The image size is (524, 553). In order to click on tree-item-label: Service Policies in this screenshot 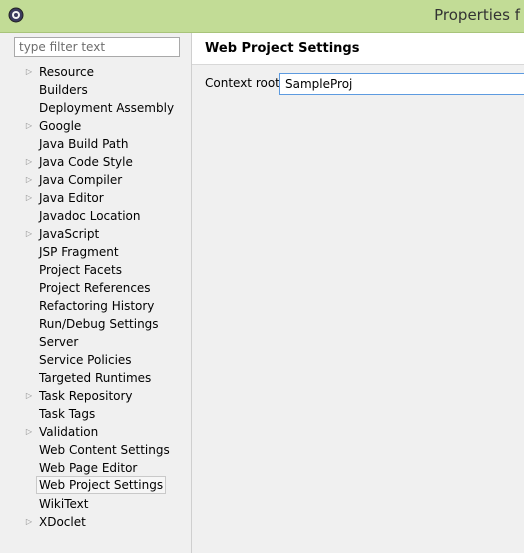, I will do `click(85, 360)`.